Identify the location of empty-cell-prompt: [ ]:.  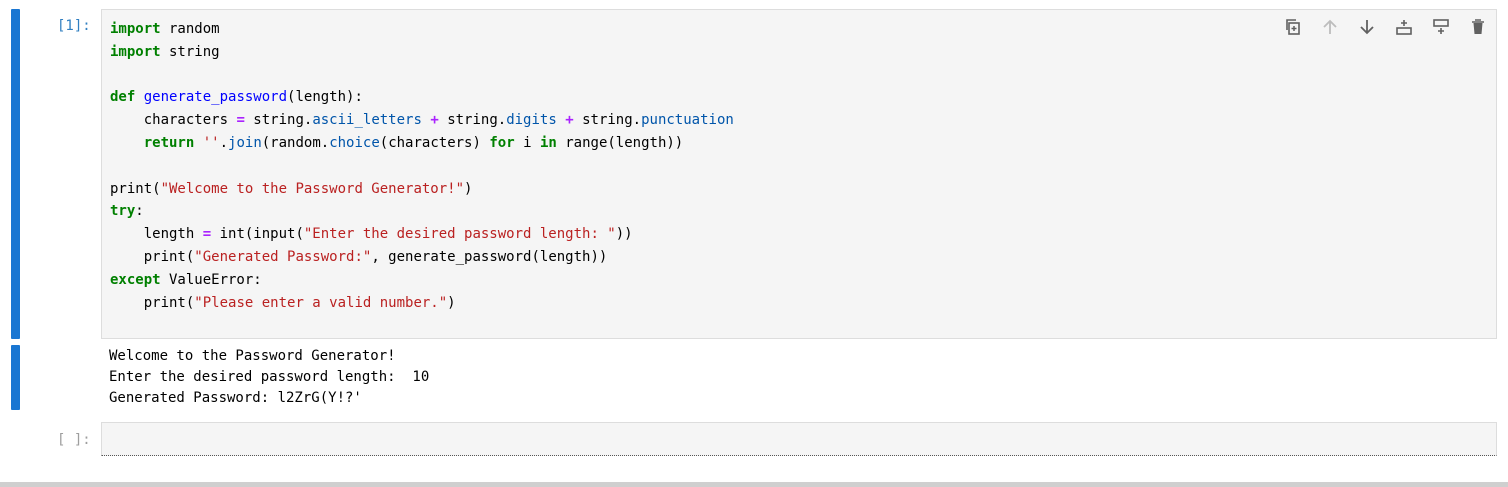
(74, 440).